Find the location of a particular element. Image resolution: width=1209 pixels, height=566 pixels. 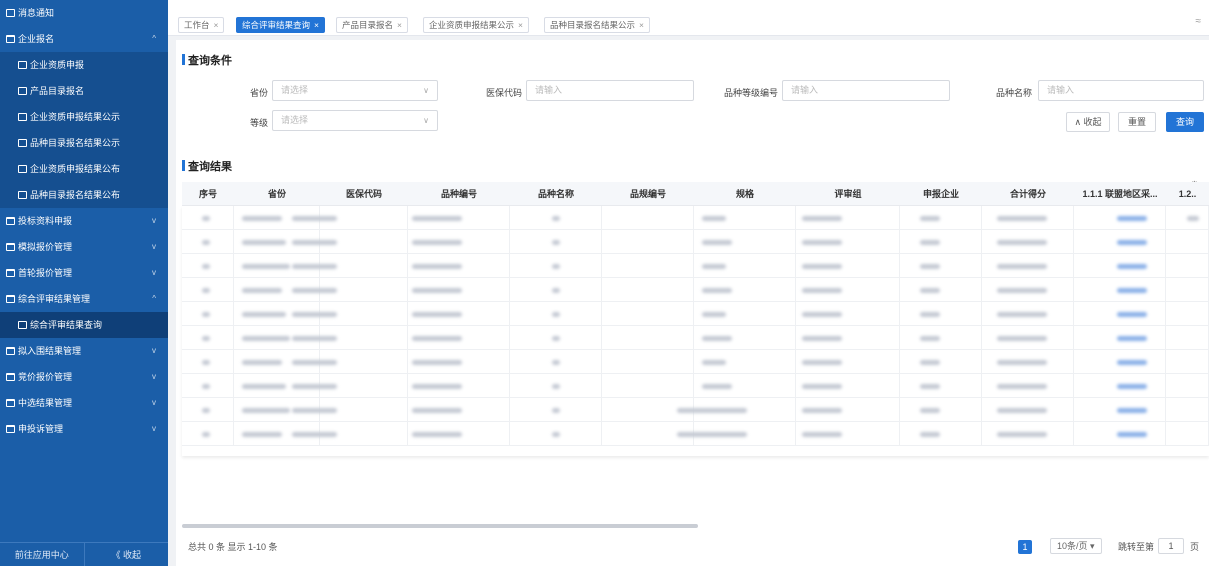

sidebar-item-label: 企业资质申报结果公布 is located at coordinates (75, 169).